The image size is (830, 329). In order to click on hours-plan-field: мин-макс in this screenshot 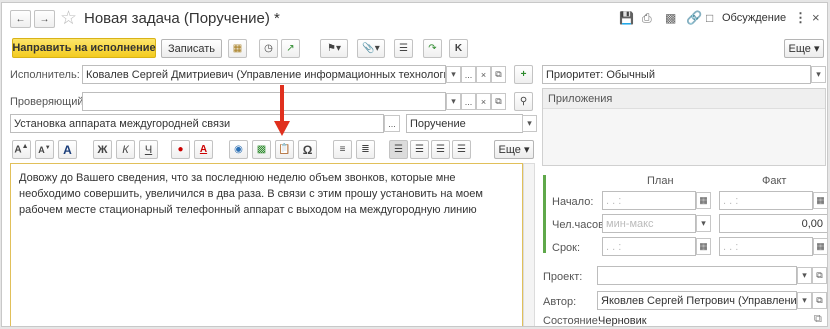, I will do `click(649, 223)`.